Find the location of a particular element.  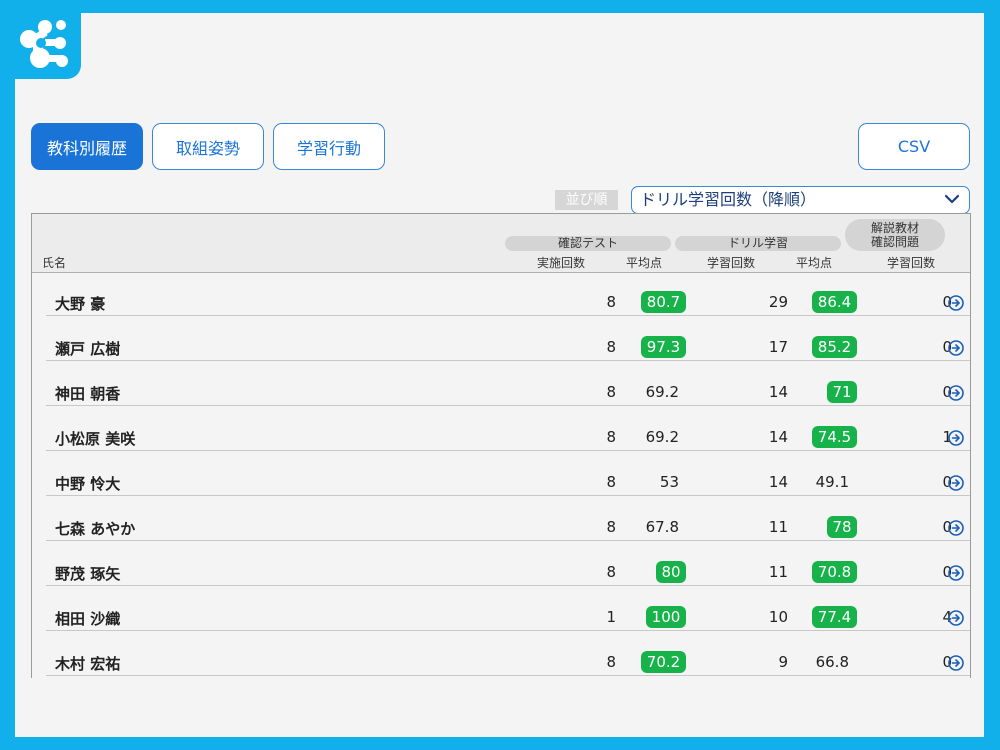

column-header-test-avg: 平均点 is located at coordinates (644, 263).